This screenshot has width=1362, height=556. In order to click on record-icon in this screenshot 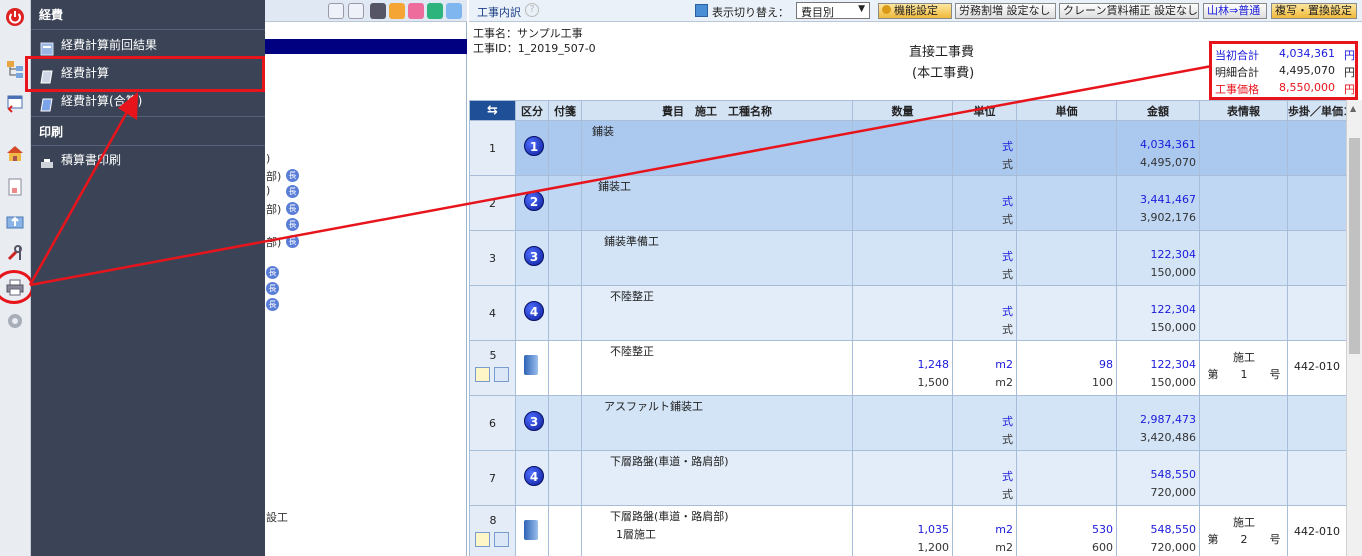, I will do `click(378, 11)`.